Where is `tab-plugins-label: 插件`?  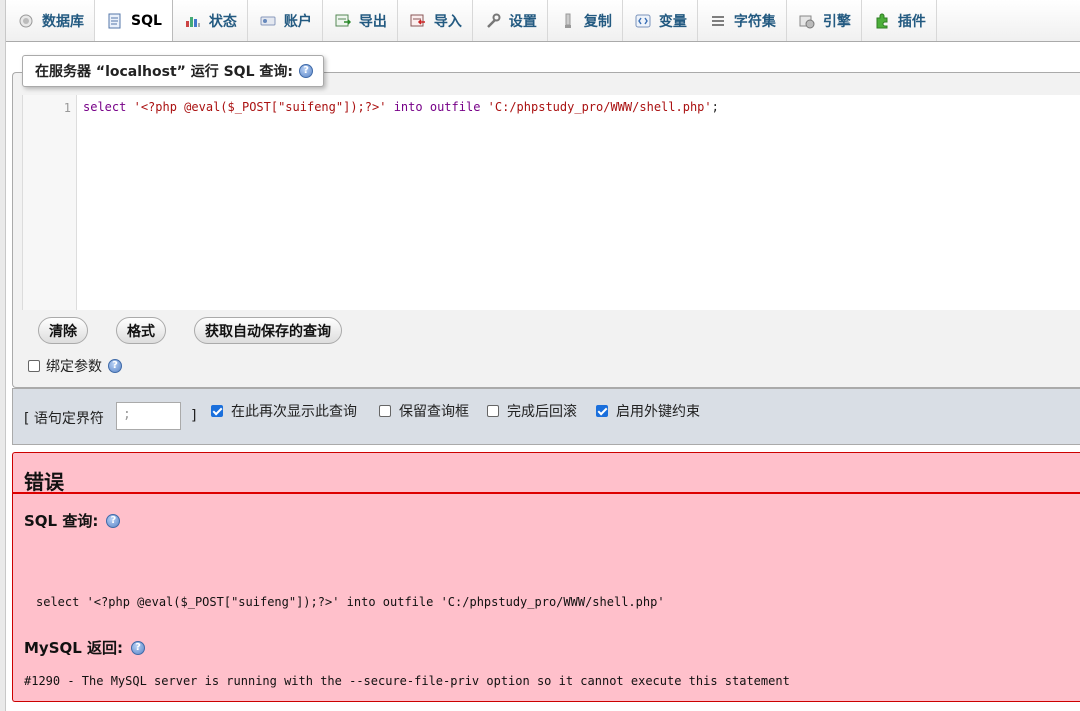
tab-plugins-label: 插件 is located at coordinates (911, 21).